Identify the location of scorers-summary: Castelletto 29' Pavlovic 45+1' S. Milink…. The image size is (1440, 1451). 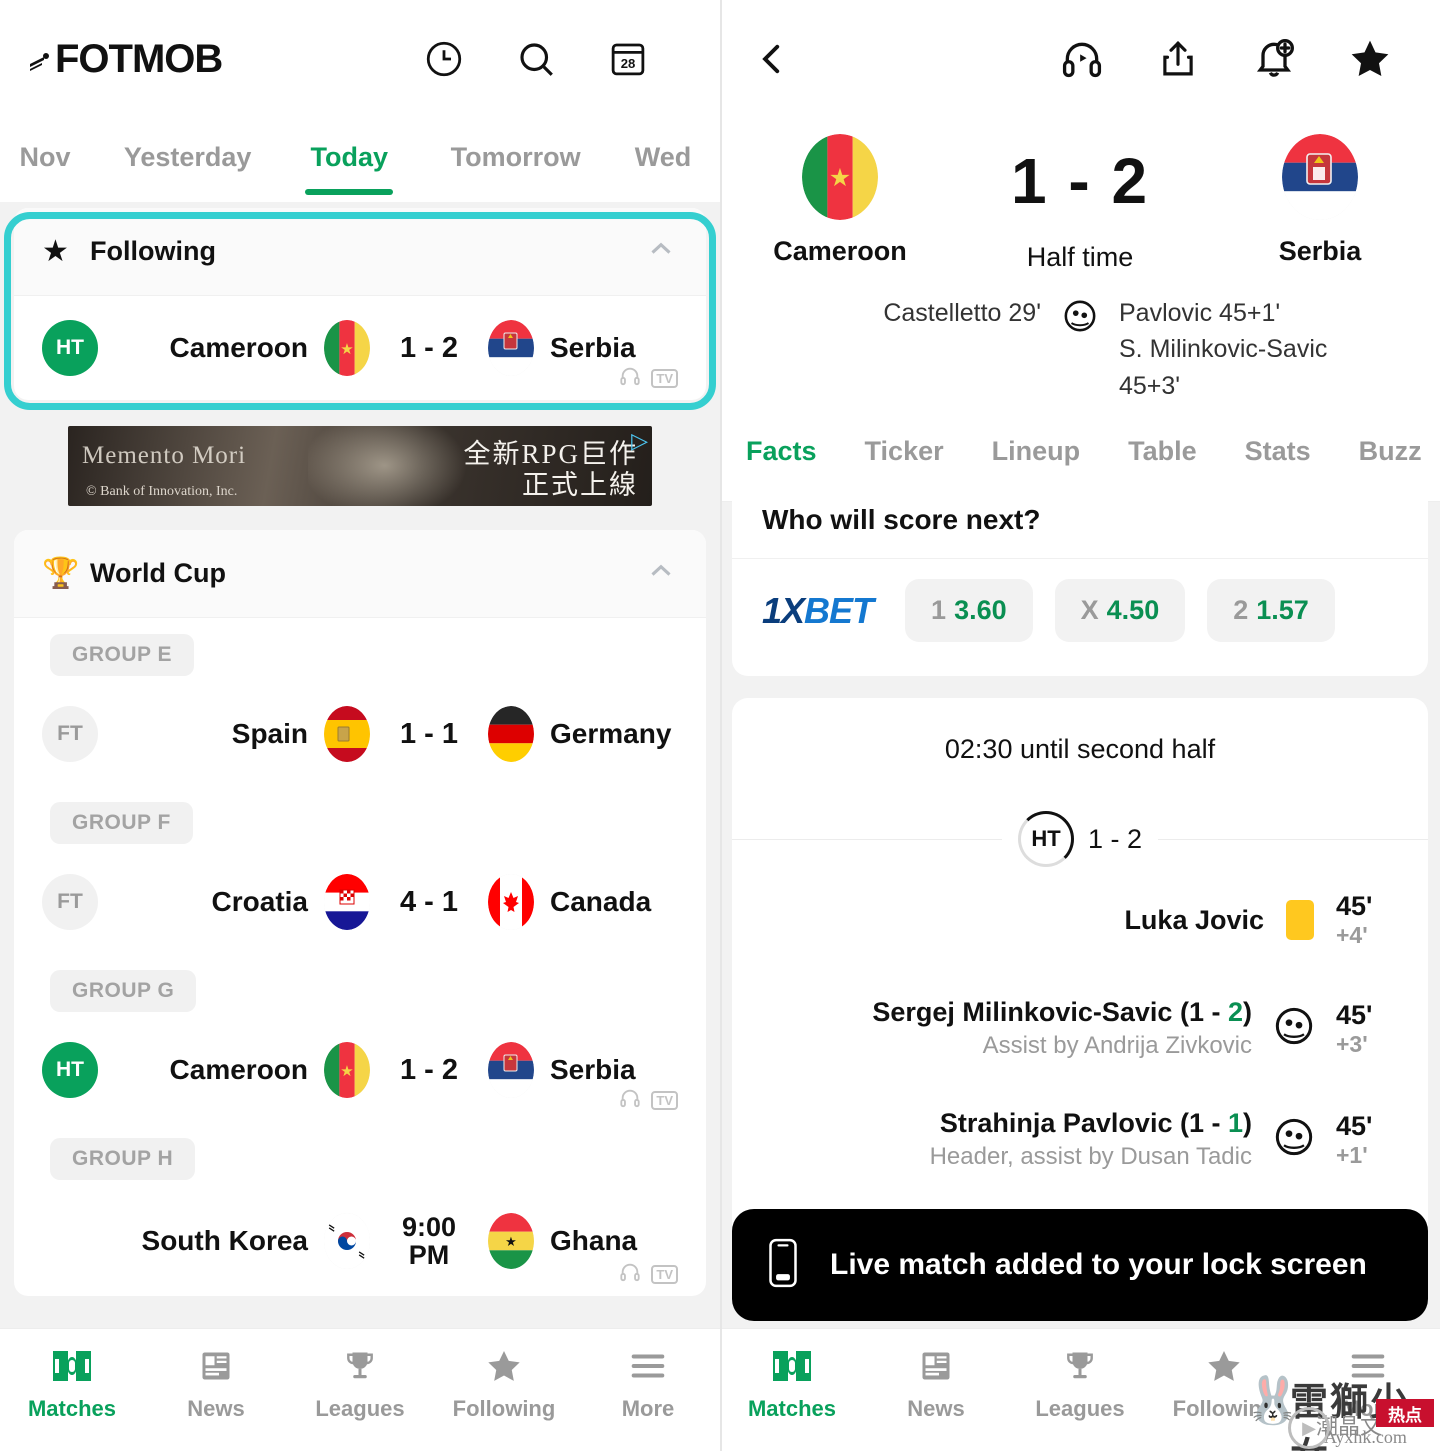
(1080, 353).